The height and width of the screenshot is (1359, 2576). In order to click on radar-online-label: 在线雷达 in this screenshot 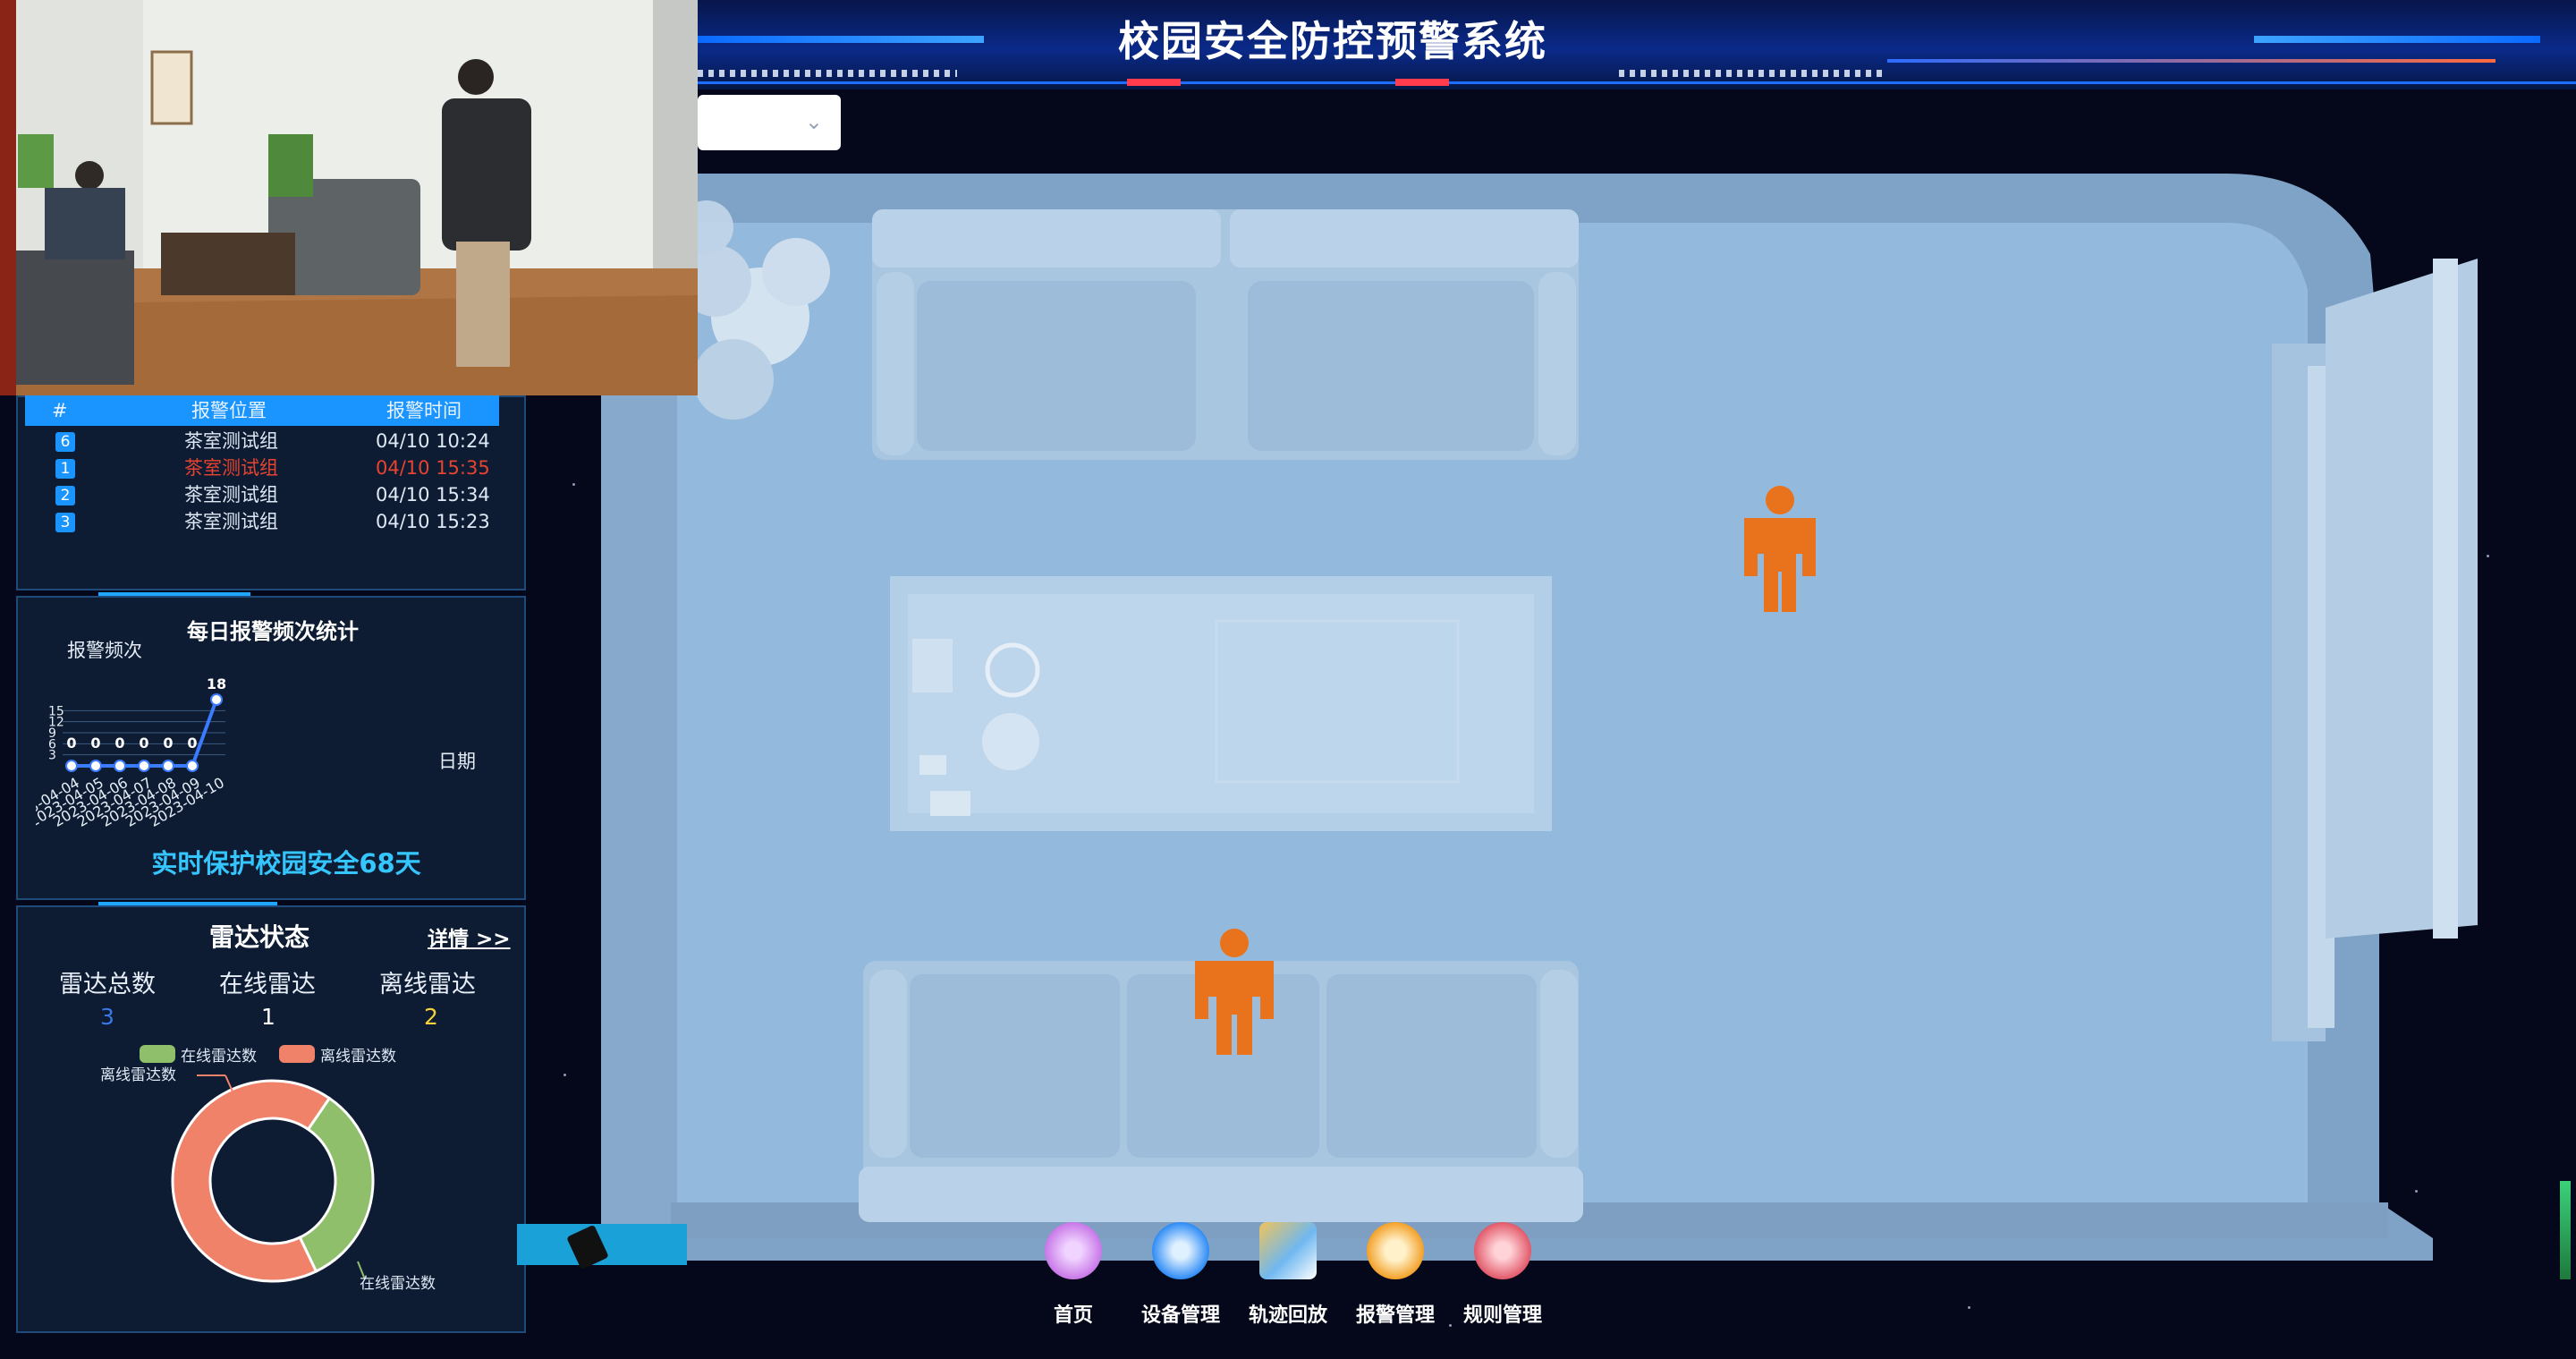, I will do `click(267, 985)`.